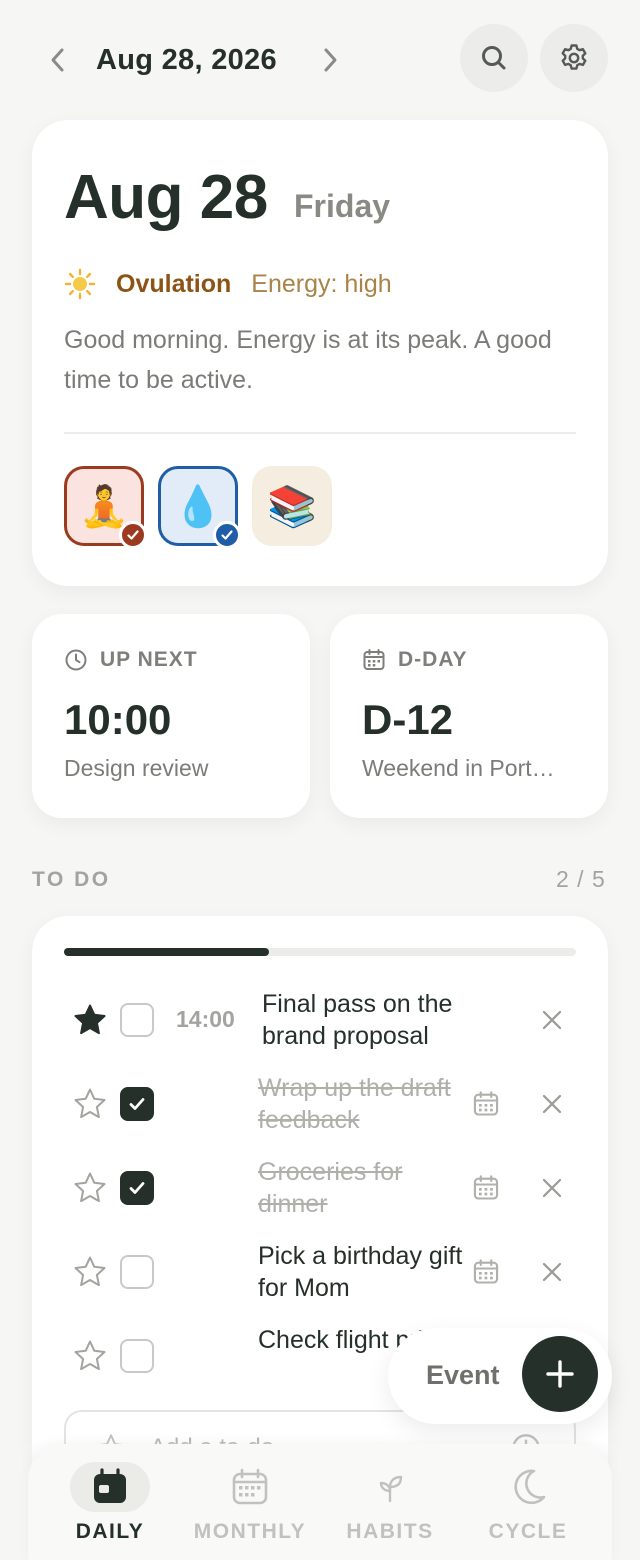 The height and width of the screenshot is (1560, 640). I want to click on hero-weekday: Friday, so click(342, 206).